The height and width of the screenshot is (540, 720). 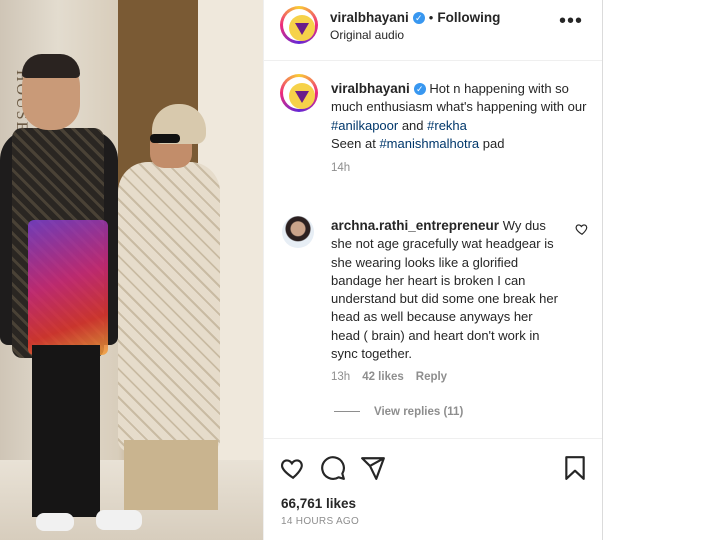 I want to click on comment-likes: 42 likes, so click(x=383, y=377).